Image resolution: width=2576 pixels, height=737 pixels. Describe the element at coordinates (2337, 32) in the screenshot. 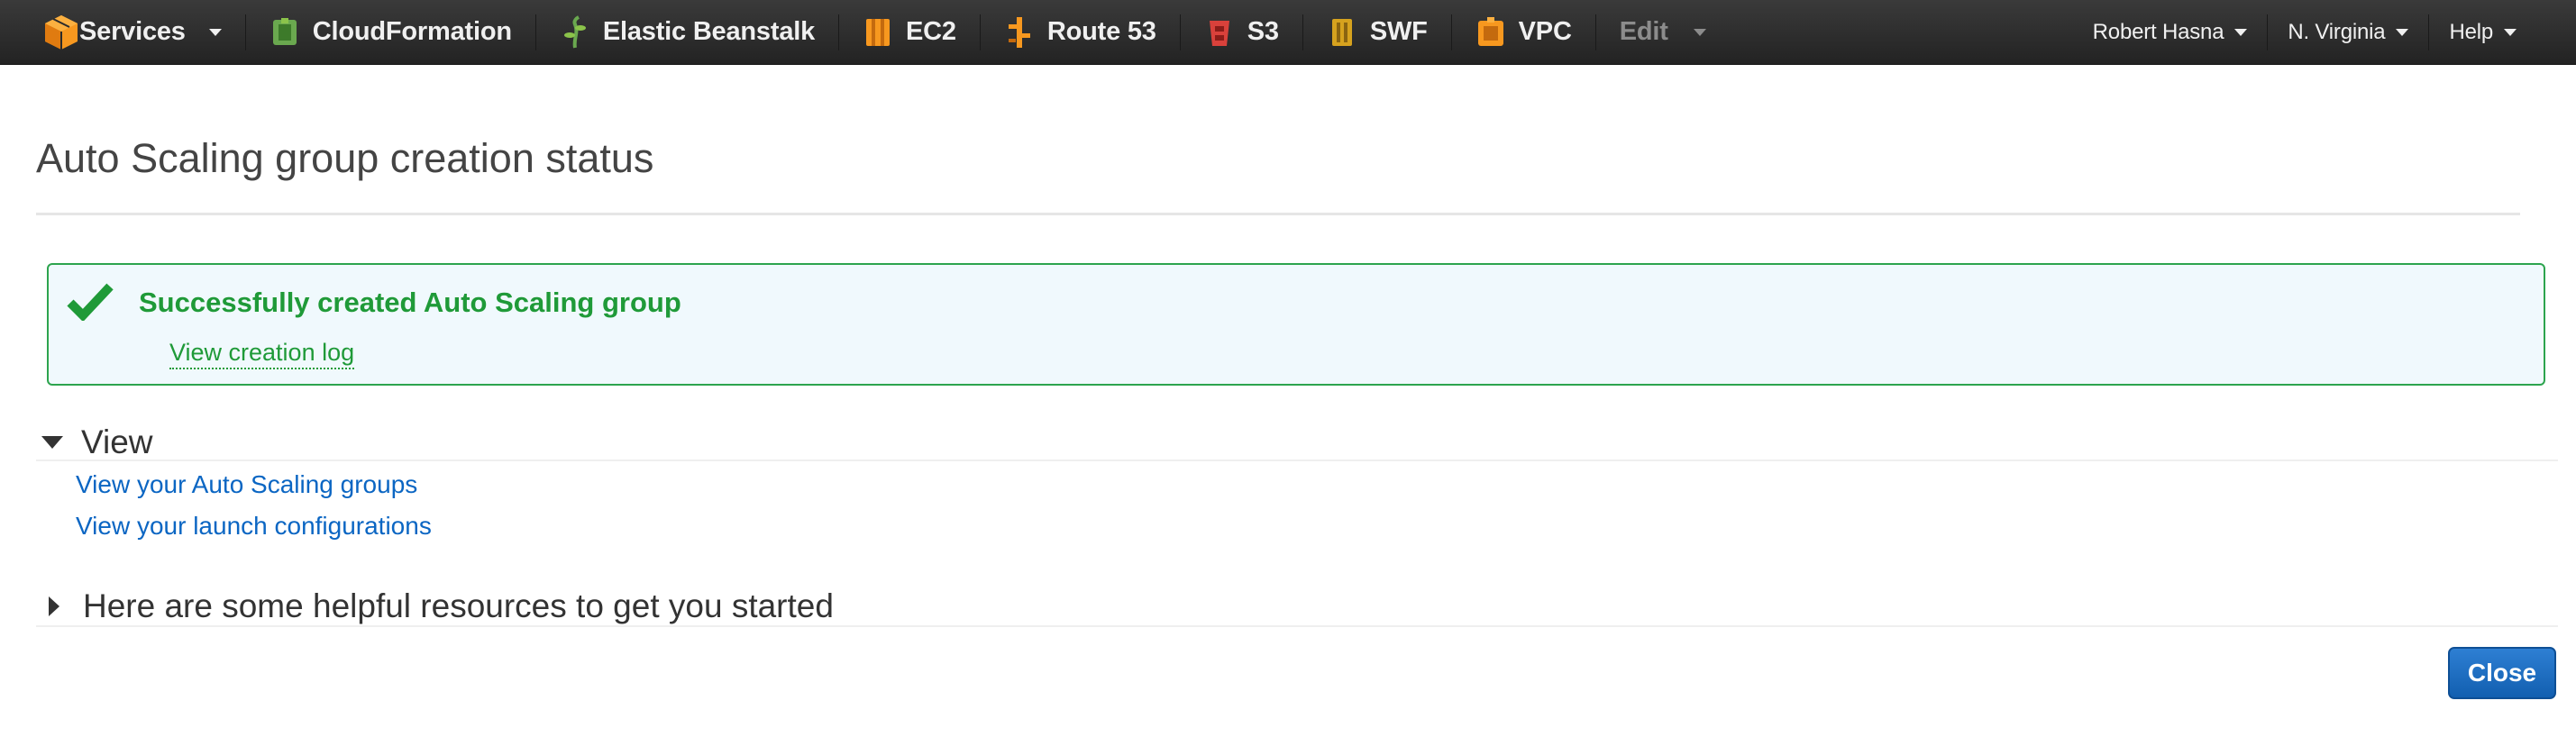

I see `region-name: N. Virginia` at that location.